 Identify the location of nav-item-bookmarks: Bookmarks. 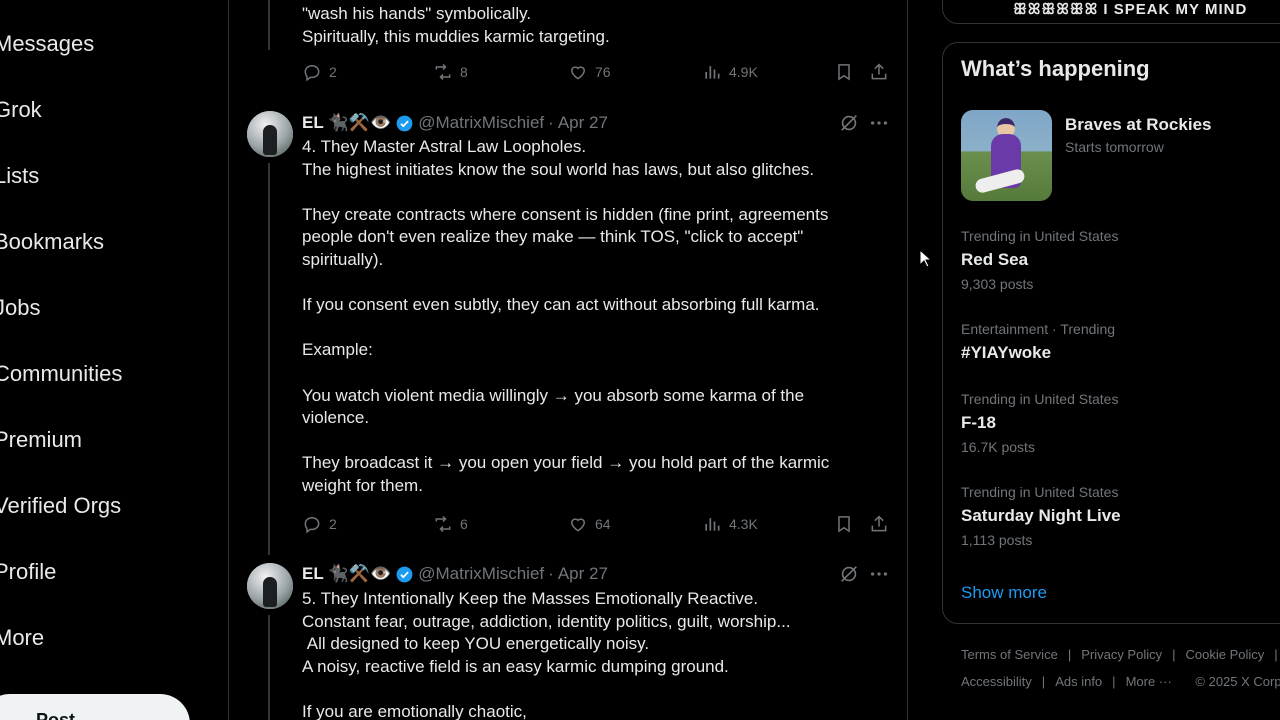
(52, 242).